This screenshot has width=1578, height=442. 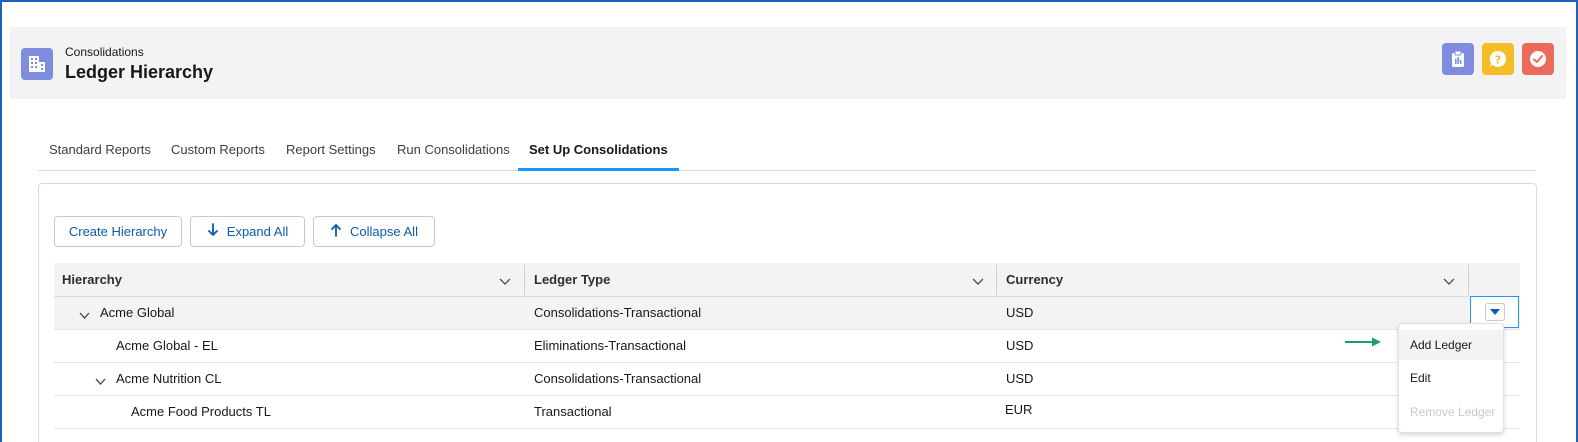 I want to click on tab-custom-reports: Custom Reports, so click(x=218, y=150).